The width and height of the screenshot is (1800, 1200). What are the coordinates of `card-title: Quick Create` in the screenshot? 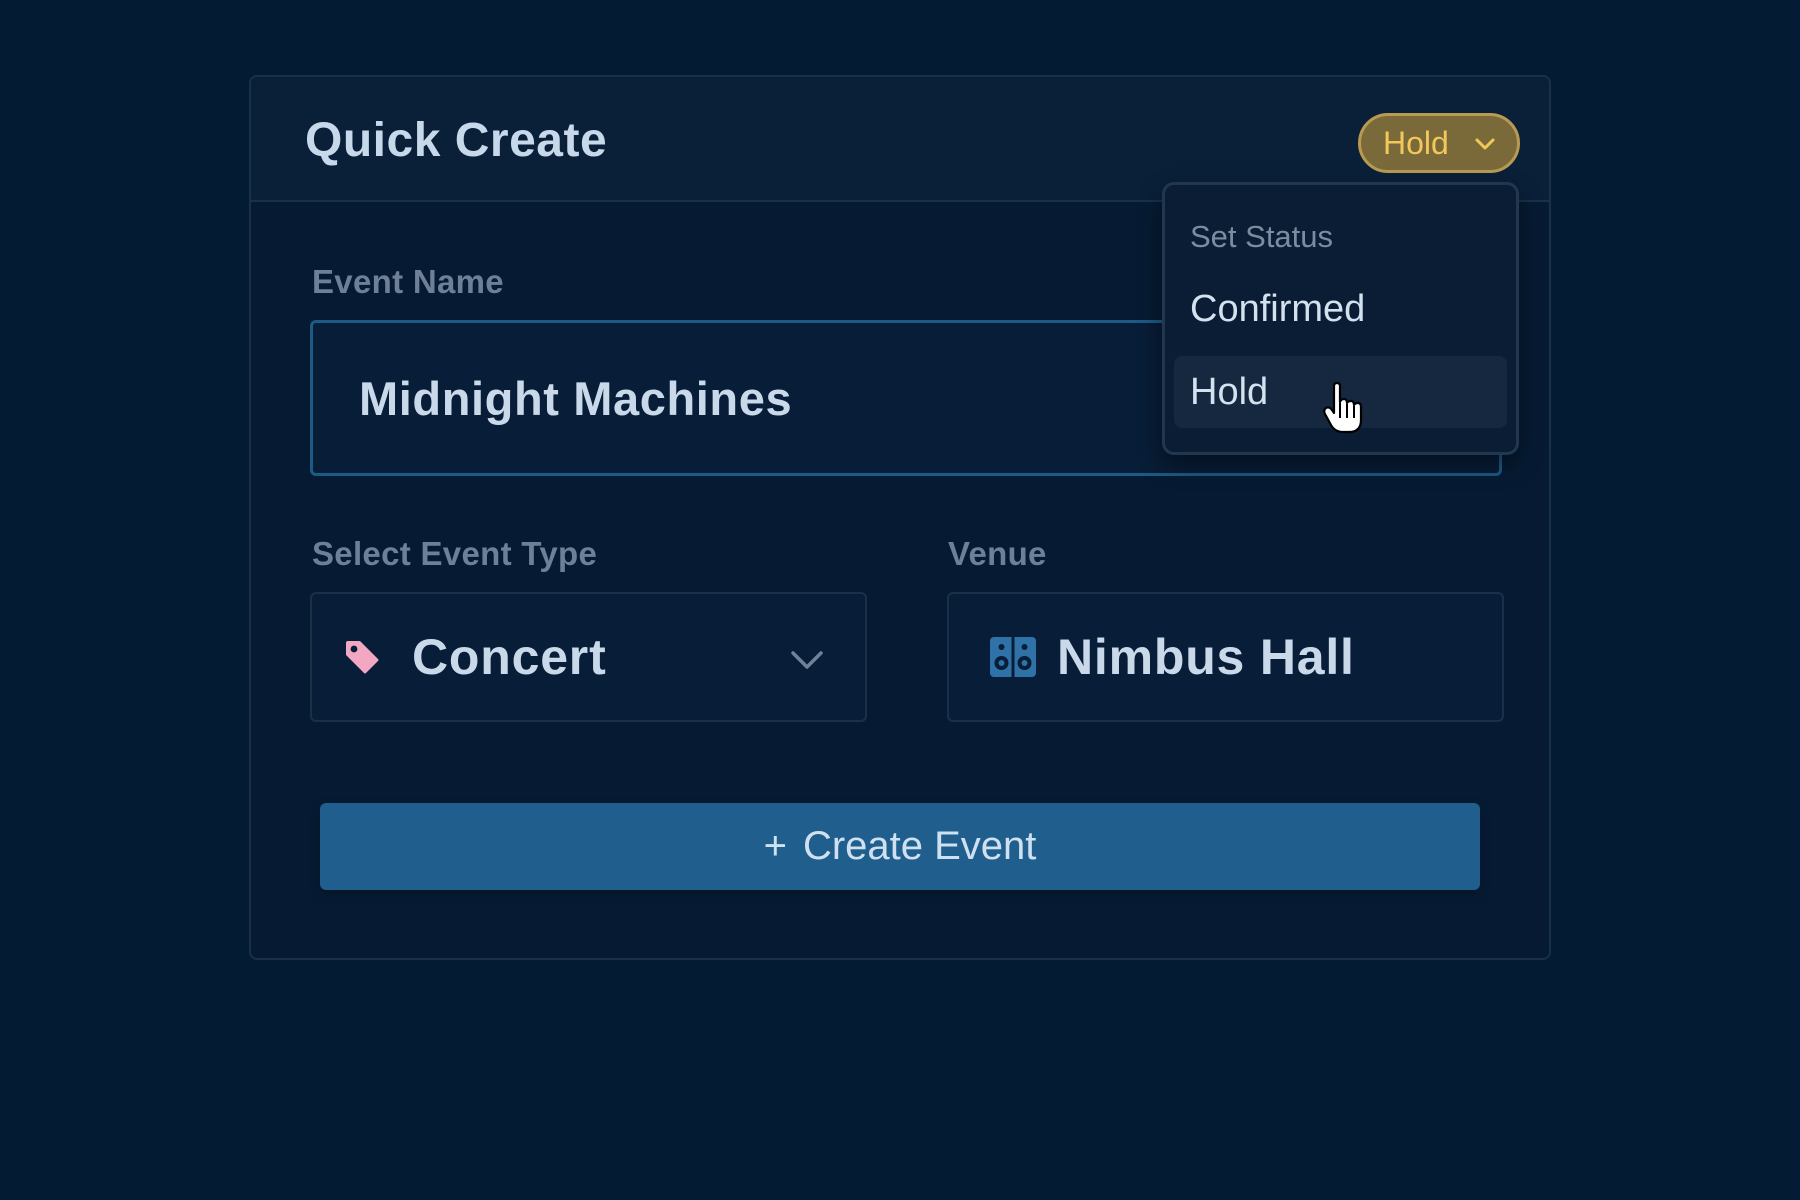 It's located at (456, 140).